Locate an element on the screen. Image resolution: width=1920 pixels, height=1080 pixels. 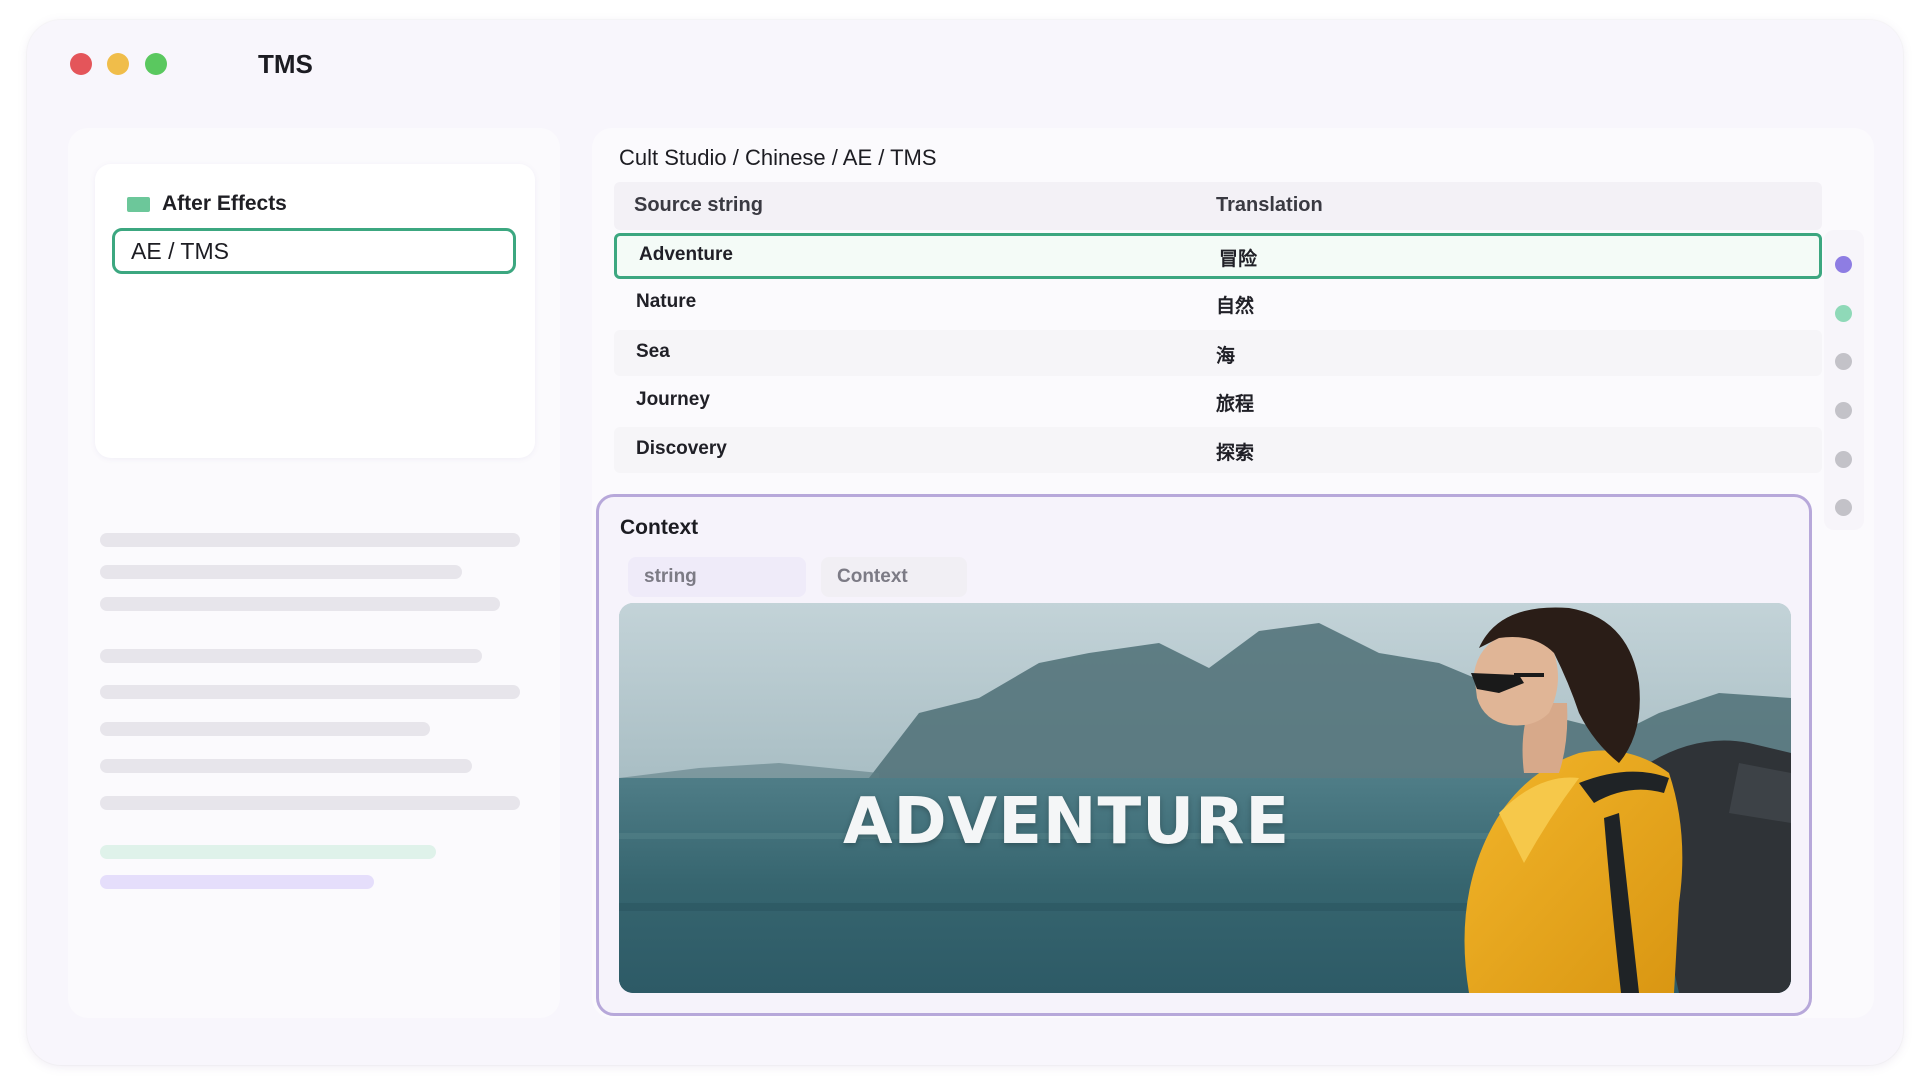
app-title: TMS is located at coordinates (285, 64).